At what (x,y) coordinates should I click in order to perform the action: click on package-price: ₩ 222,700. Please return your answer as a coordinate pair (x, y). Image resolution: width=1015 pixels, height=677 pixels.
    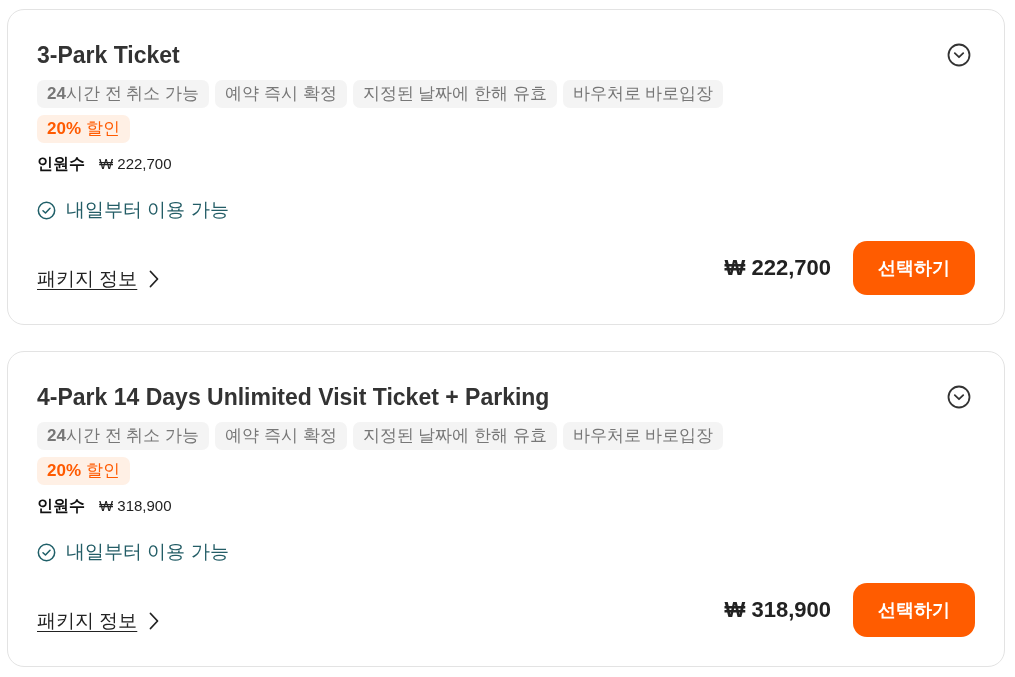
    Looking at the image, I should click on (777, 268).